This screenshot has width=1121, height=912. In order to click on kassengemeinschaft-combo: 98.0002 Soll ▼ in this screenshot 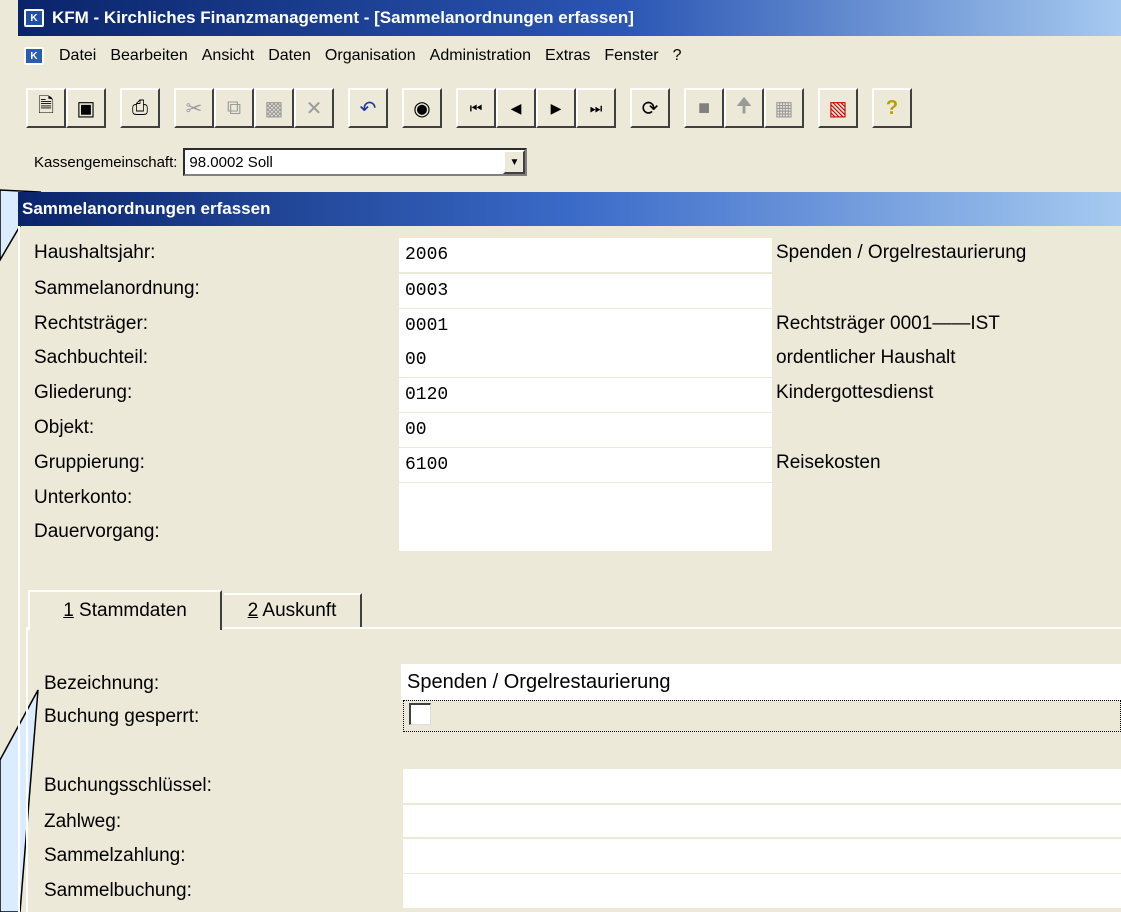, I will do `click(355, 162)`.